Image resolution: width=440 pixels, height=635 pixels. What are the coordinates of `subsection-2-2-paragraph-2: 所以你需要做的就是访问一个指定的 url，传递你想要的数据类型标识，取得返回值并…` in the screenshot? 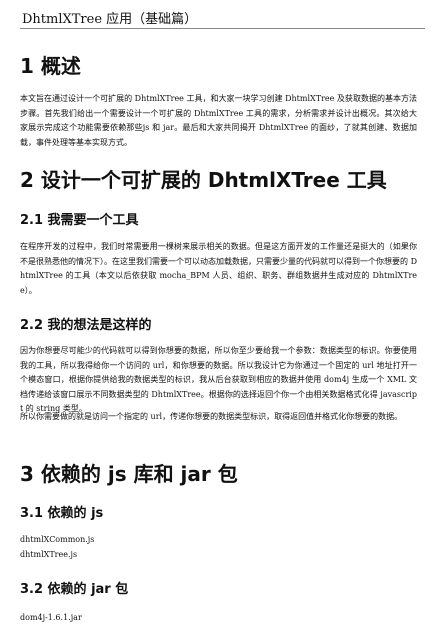 It's located at (211, 416).